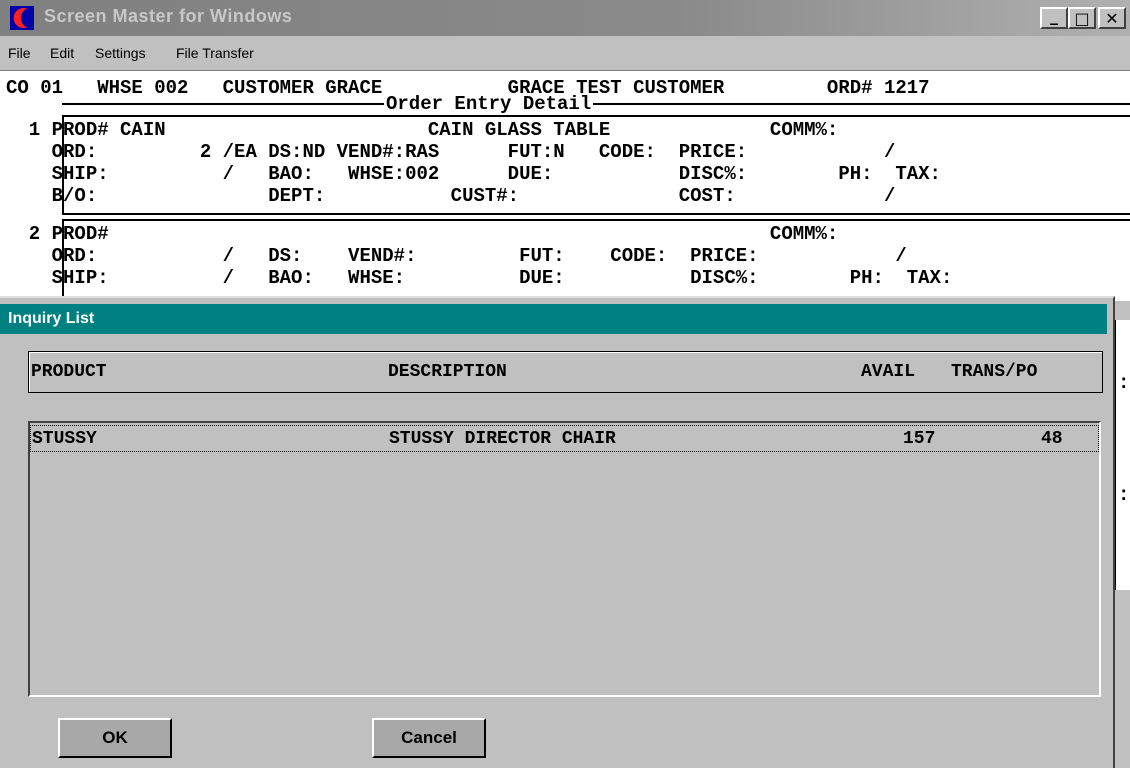 The image size is (1130, 768). What do you see at coordinates (422, 234) in the screenshot?
I see `item2-line1: 2 PROD# COMM%:` at bounding box center [422, 234].